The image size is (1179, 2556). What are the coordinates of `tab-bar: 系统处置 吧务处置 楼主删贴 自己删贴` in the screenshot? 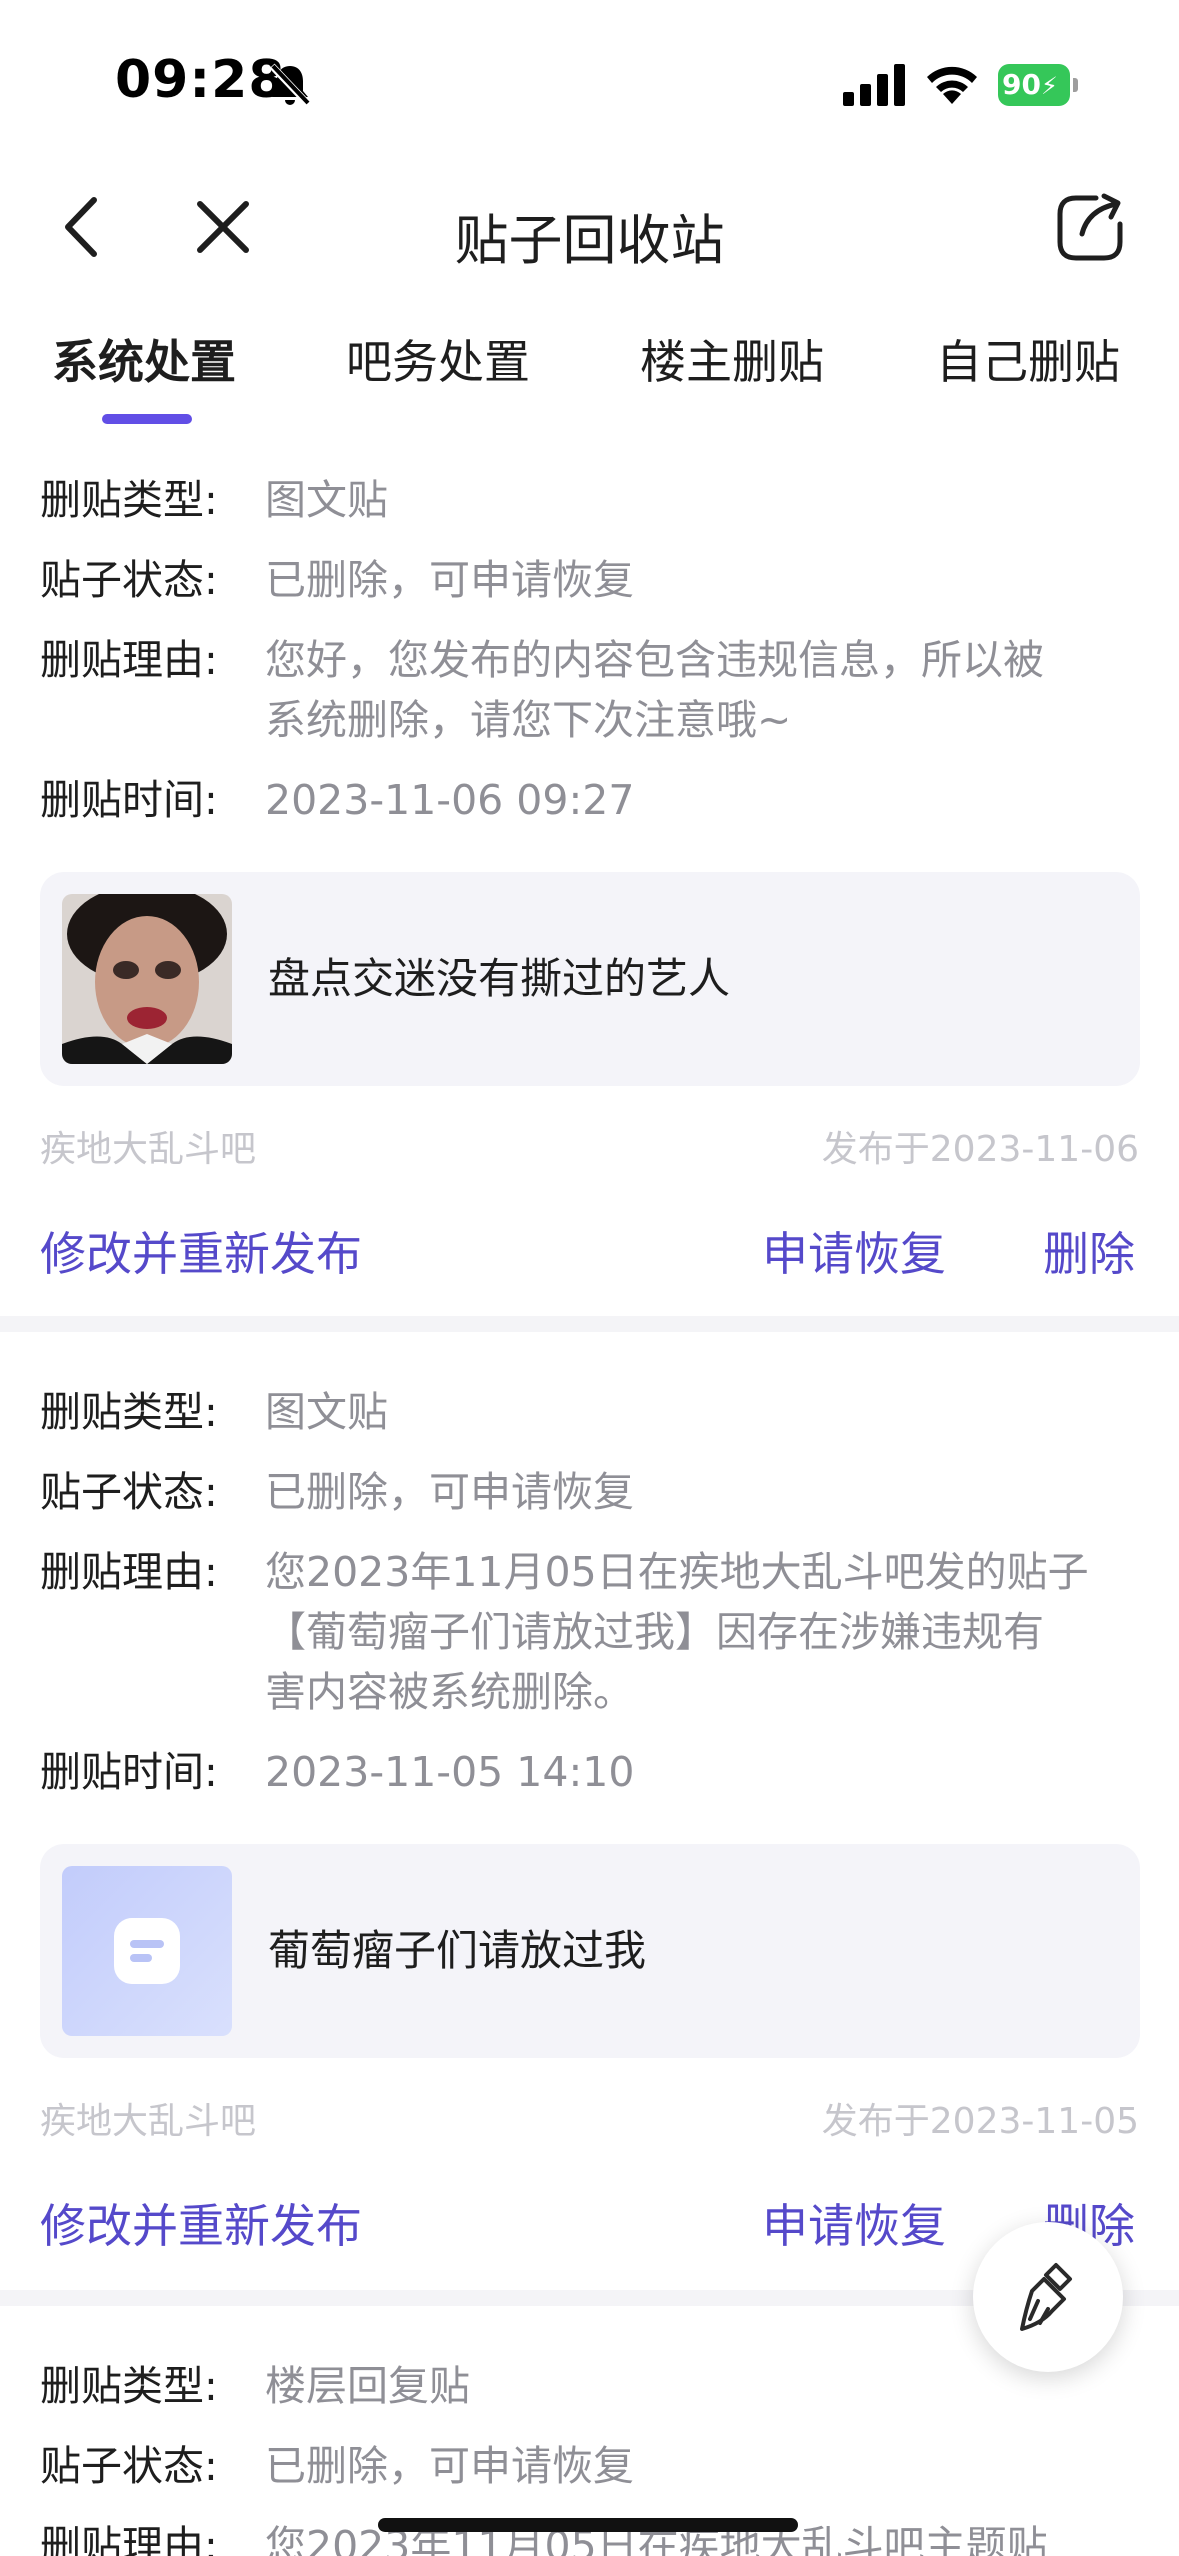 It's located at (589, 370).